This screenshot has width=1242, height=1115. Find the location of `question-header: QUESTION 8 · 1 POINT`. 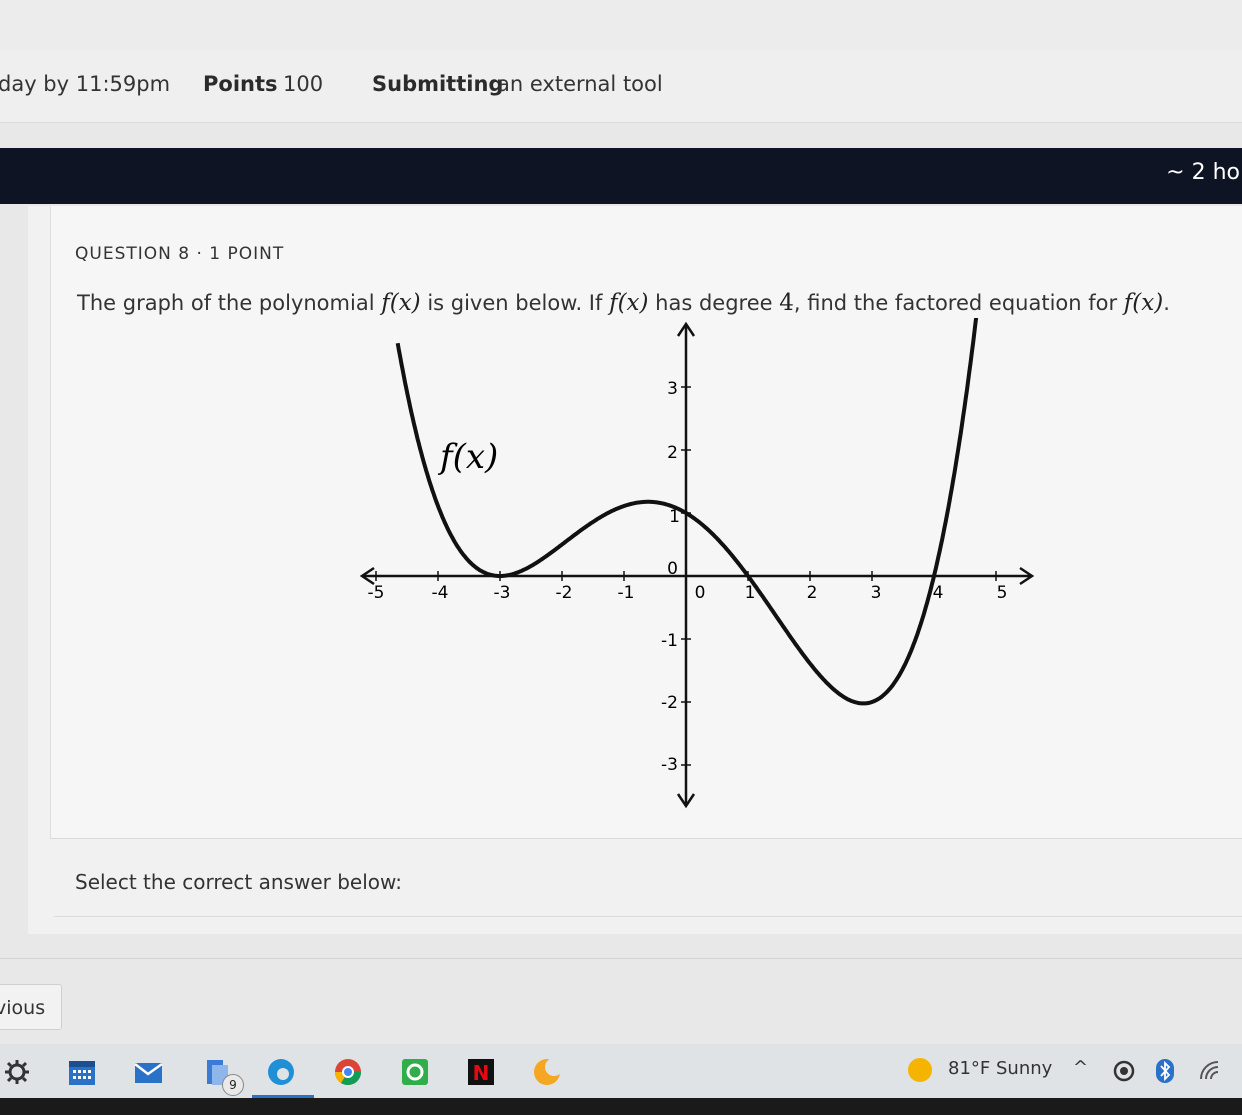

question-header: QUESTION 8 · 1 POINT is located at coordinates (180, 254).